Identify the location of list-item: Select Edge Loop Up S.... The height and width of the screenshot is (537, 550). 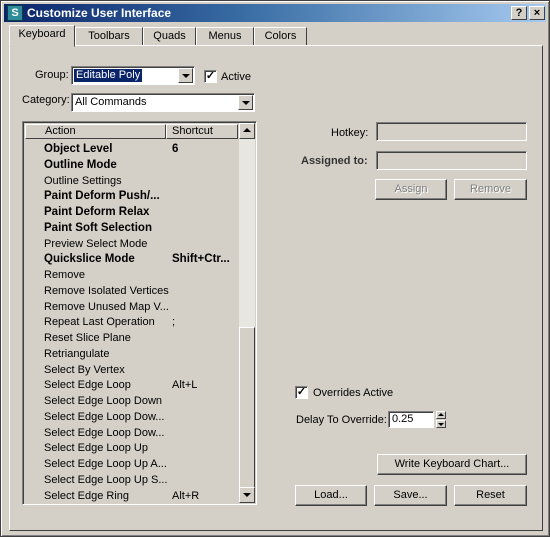
(131, 480).